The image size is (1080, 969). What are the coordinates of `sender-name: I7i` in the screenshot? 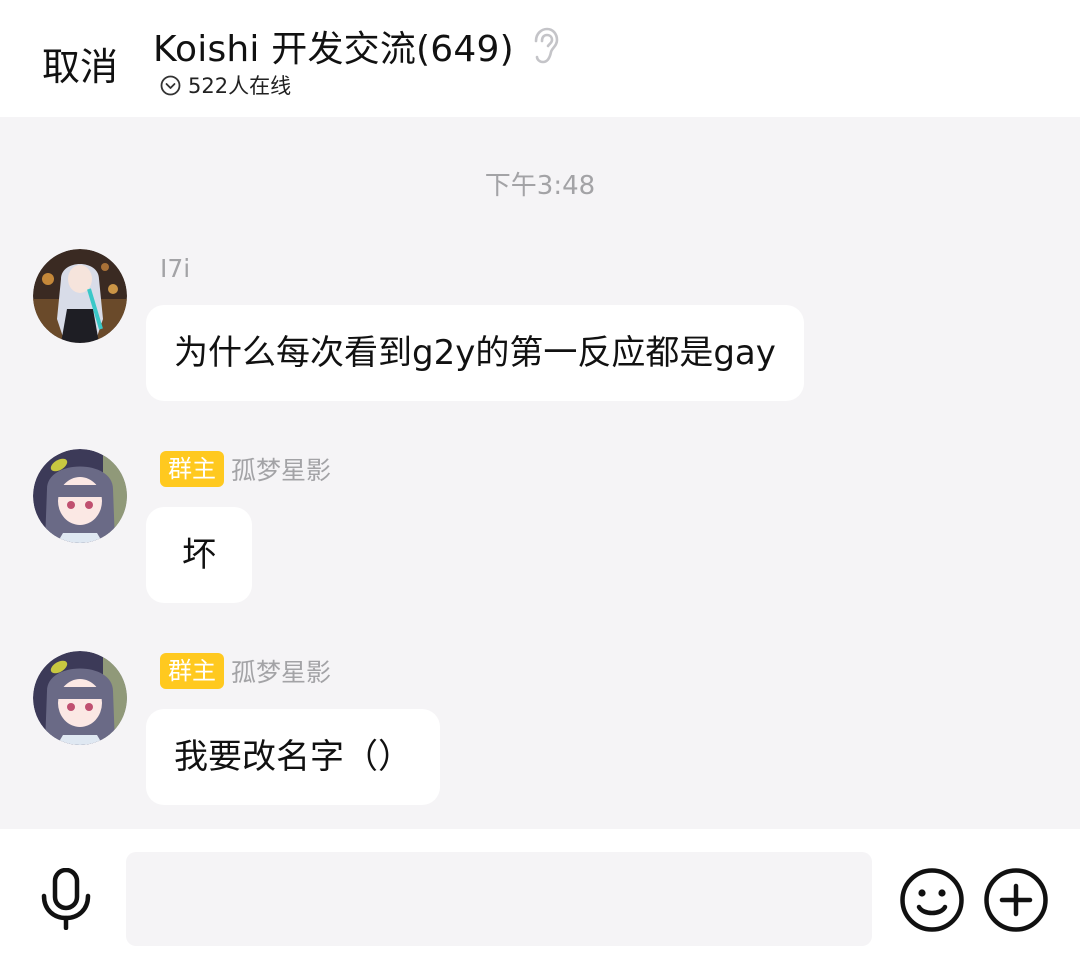 It's located at (175, 268).